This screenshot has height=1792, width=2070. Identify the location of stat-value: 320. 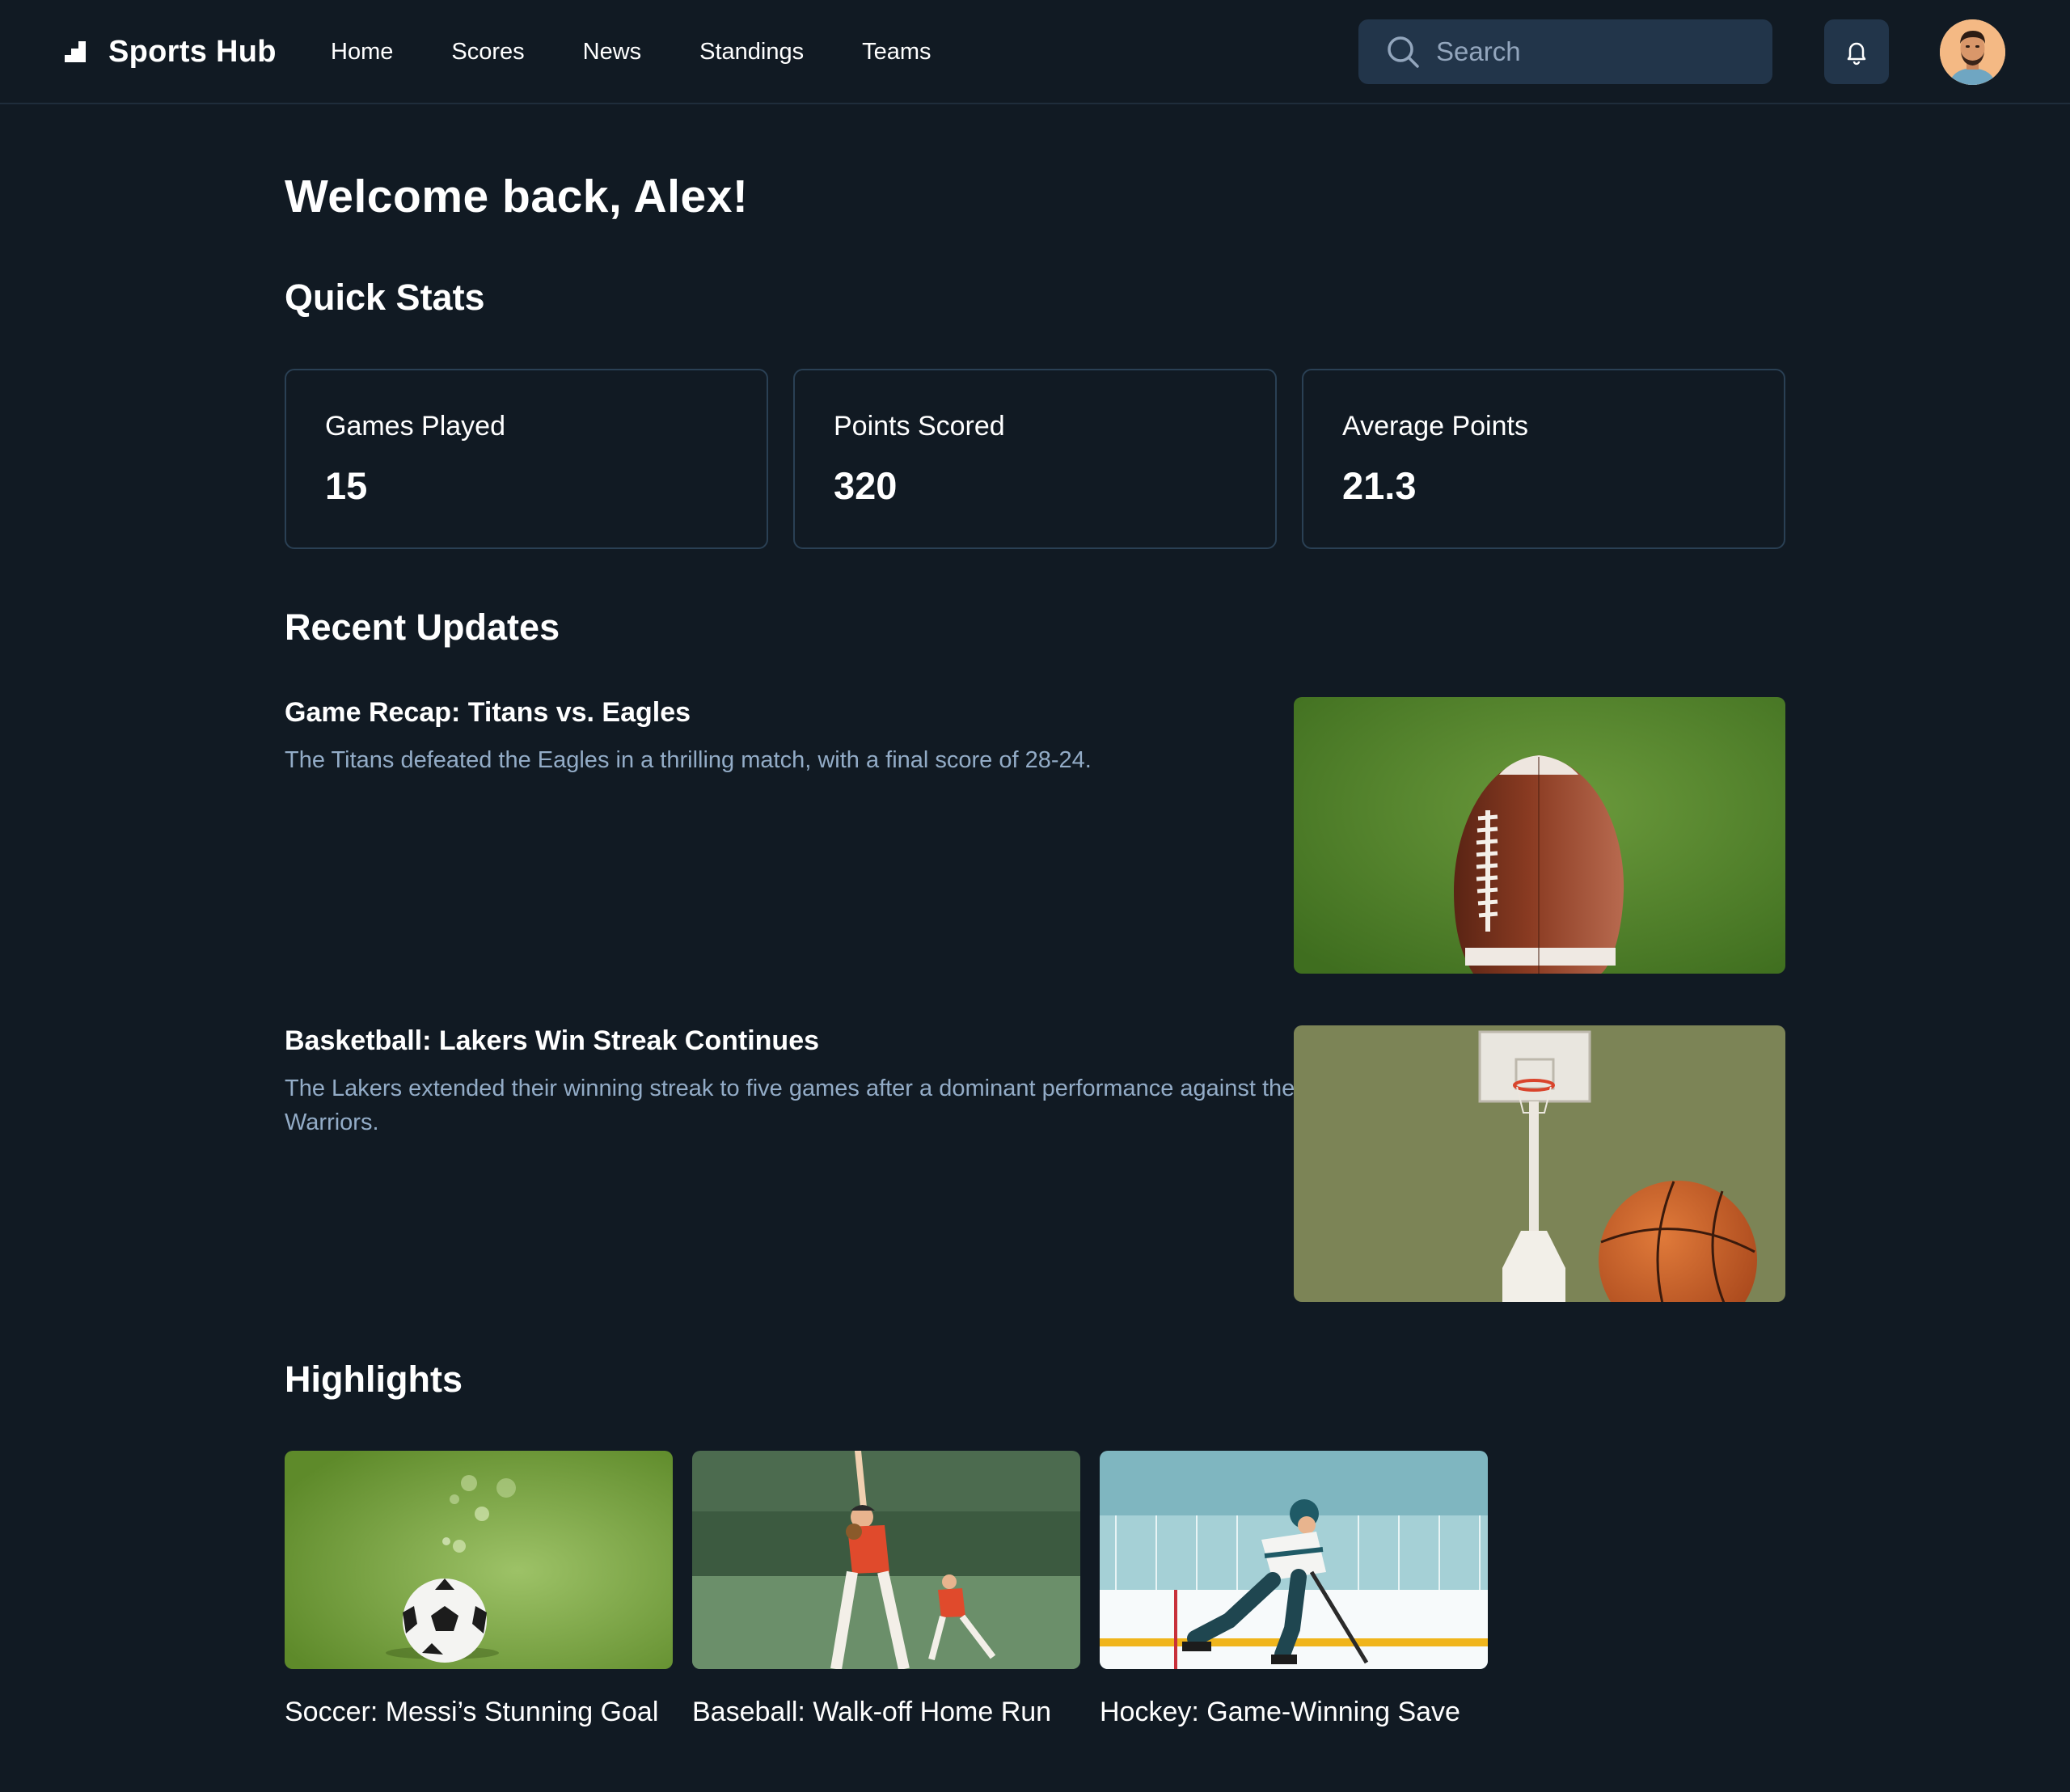
(866, 485).